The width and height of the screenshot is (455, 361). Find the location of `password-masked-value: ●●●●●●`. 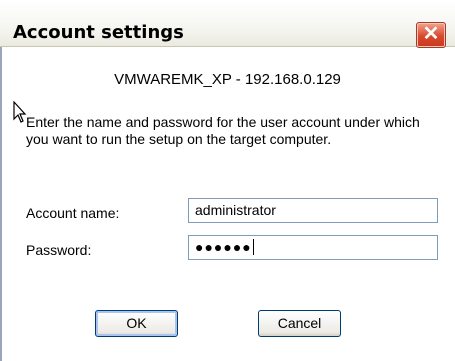

password-masked-value: ●●●●●● is located at coordinates (223, 247).